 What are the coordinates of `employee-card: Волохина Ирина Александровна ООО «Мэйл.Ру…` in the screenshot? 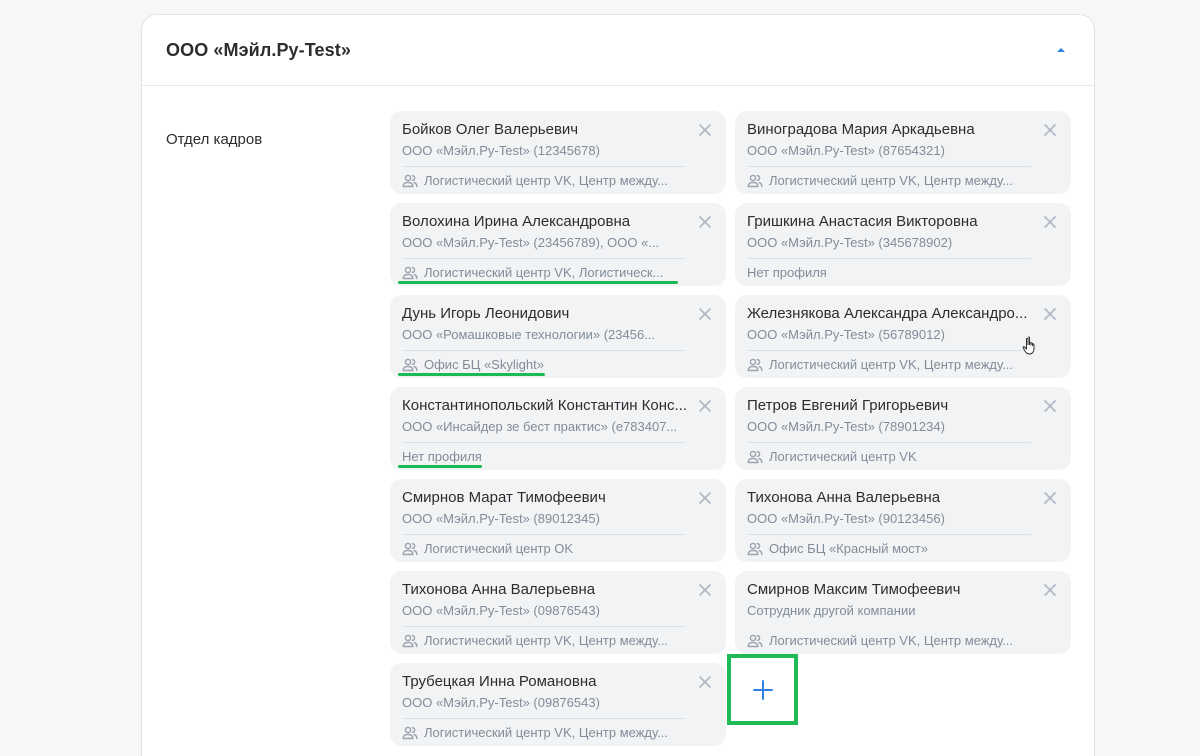 It's located at (558, 244).